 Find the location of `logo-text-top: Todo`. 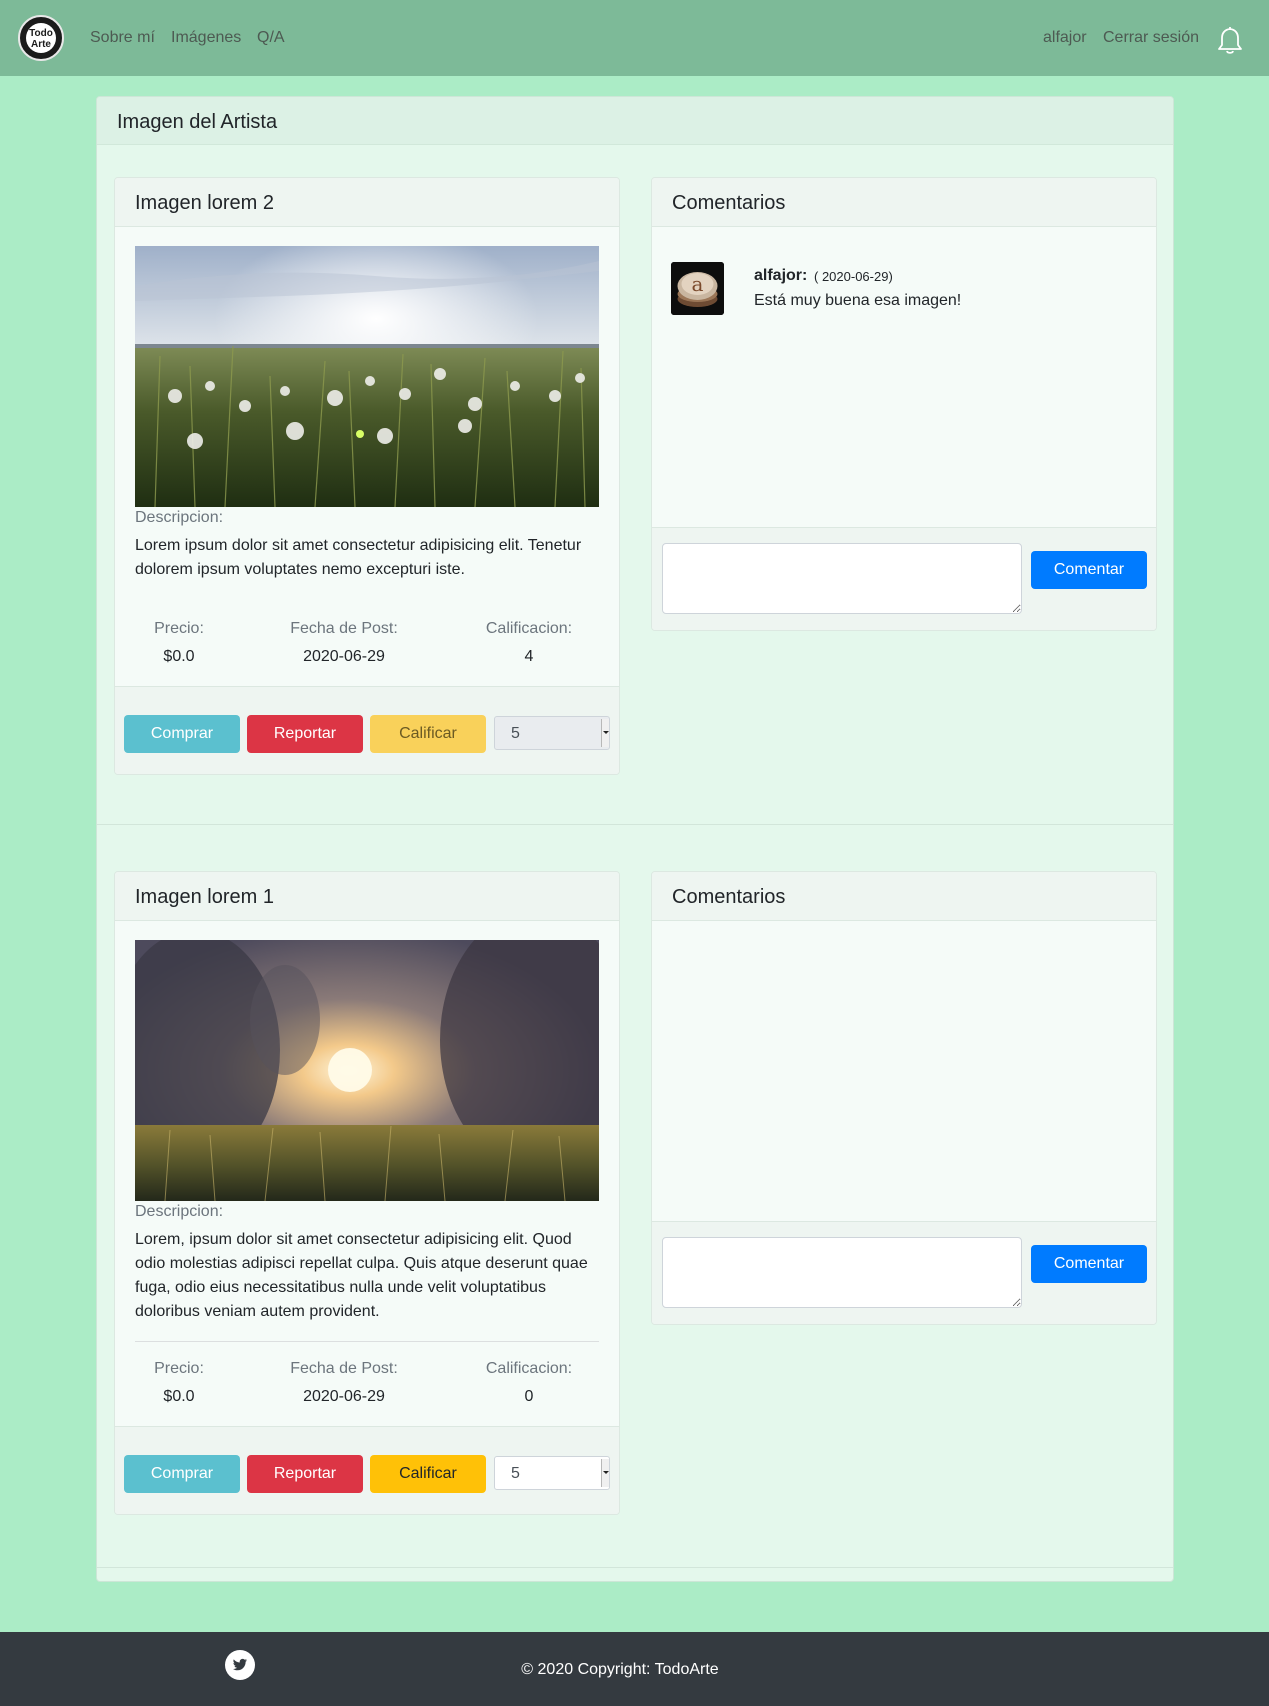

logo-text-top: Todo is located at coordinates (41, 33).